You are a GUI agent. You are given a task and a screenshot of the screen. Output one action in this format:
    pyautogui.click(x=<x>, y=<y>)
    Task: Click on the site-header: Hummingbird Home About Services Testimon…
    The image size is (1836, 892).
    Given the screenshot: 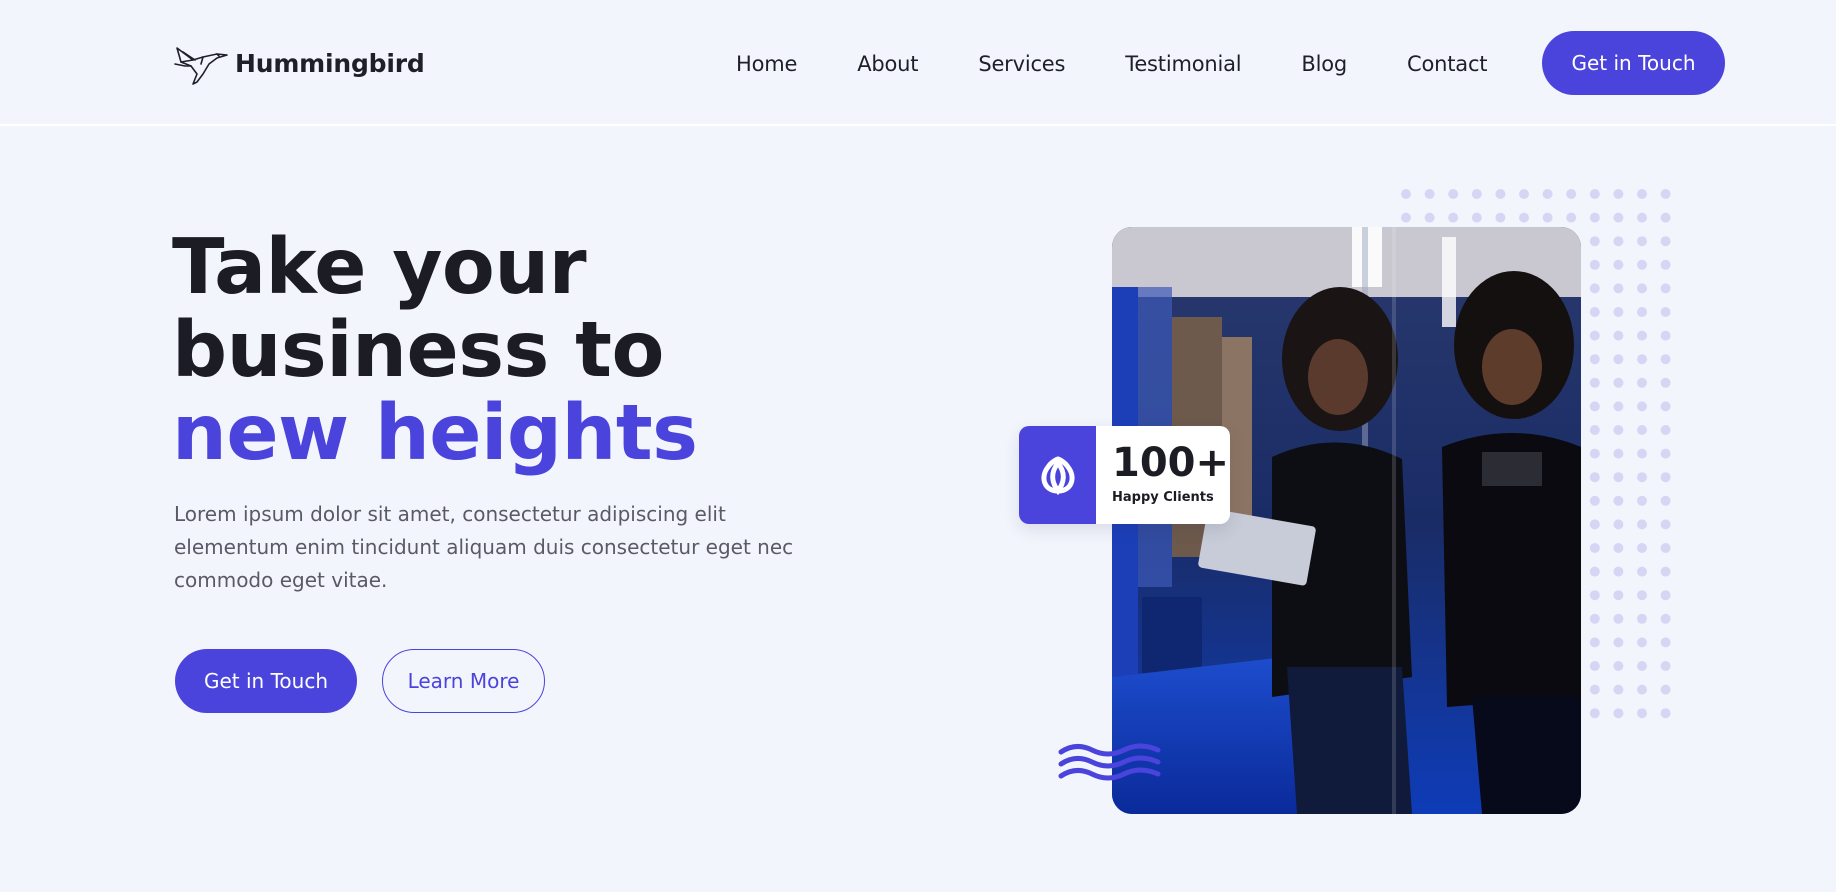 What is the action you would take?
    pyautogui.click(x=918, y=63)
    